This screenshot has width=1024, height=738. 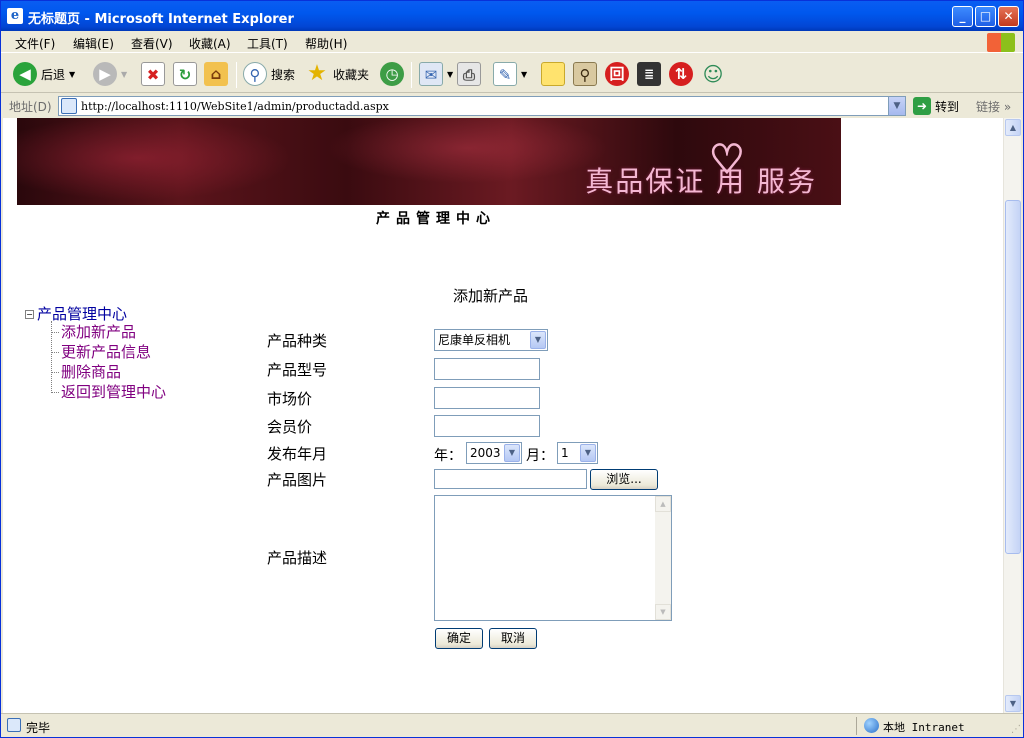 I want to click on label-member-price: 会员价, so click(x=290, y=427).